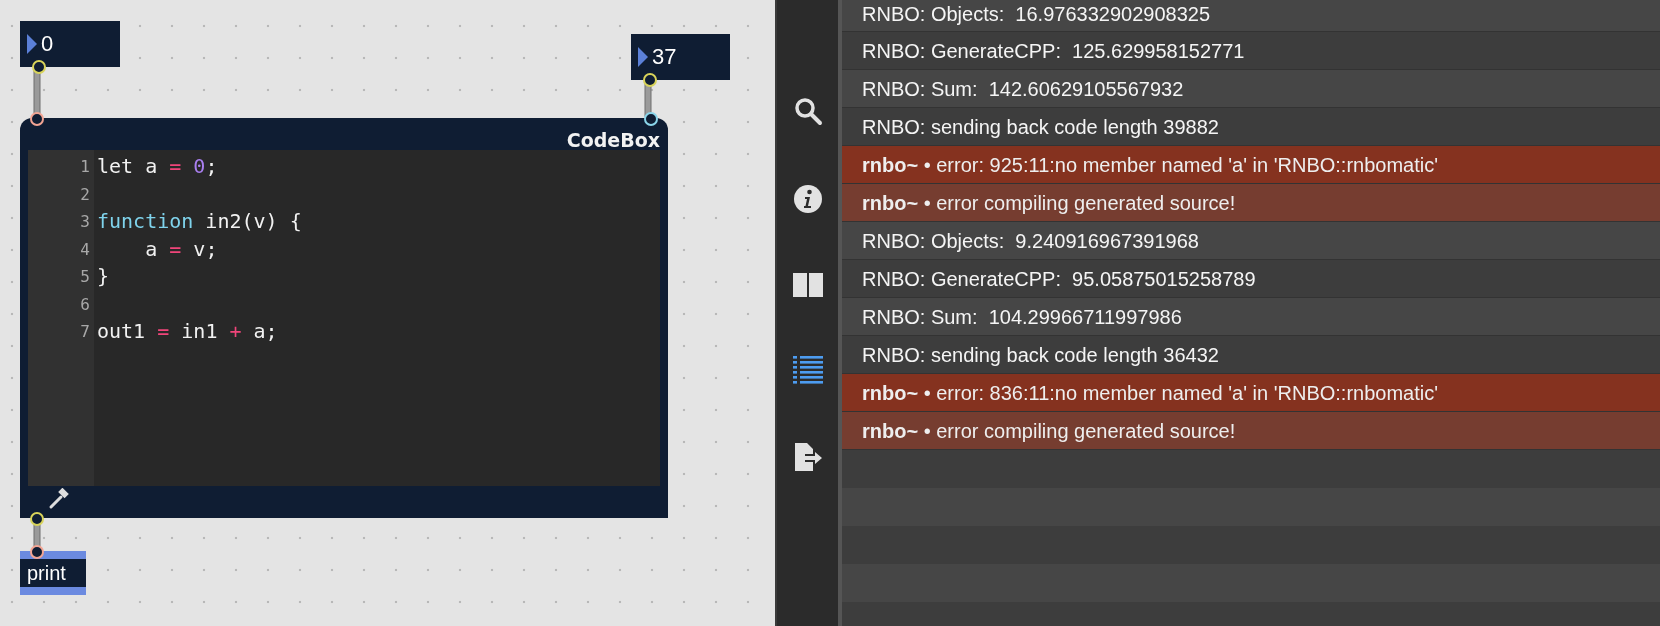 This screenshot has height=626, width=1660. I want to click on console-message: RNBO: sending back code length 36432, so click(1251, 355).